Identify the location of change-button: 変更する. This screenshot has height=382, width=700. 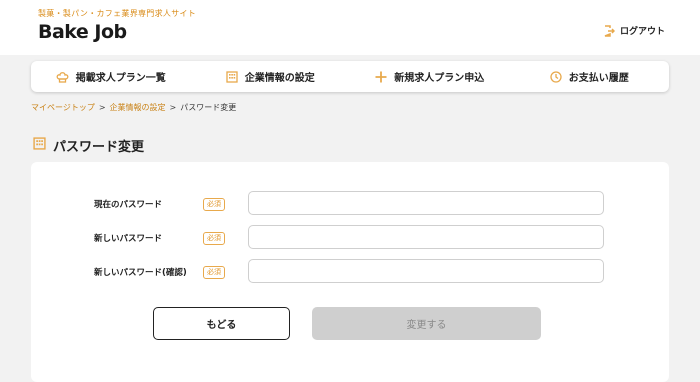
(426, 323).